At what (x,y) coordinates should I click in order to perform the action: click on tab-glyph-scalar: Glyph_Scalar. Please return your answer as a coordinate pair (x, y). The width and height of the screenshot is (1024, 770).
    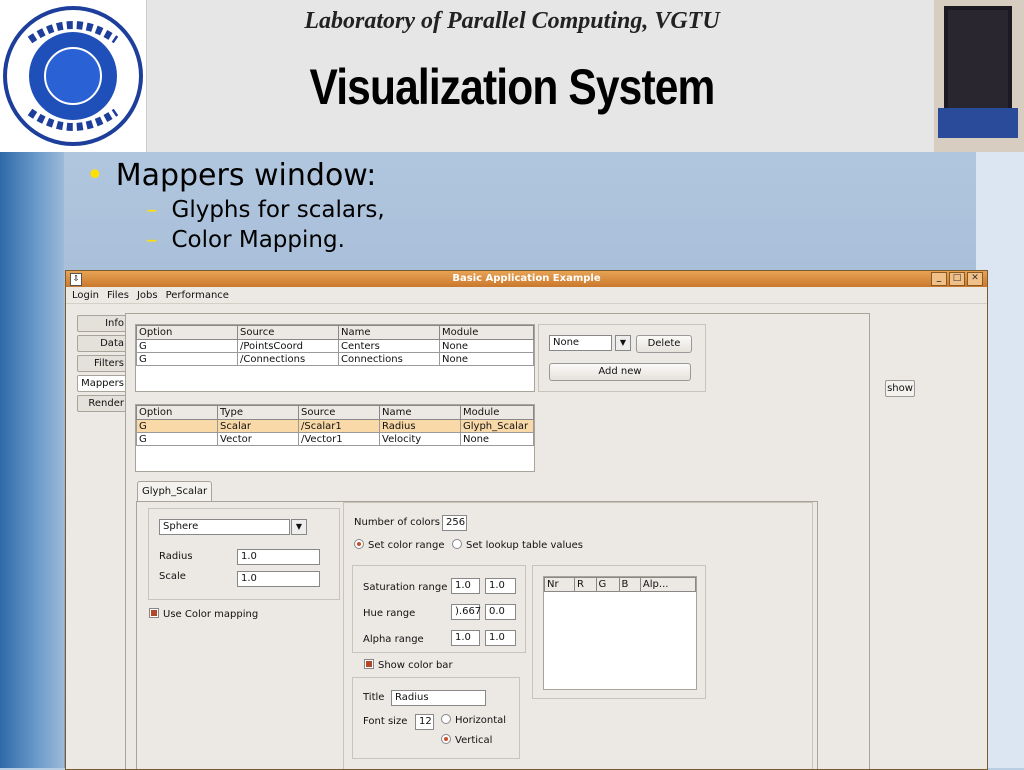
    Looking at the image, I should click on (175, 491).